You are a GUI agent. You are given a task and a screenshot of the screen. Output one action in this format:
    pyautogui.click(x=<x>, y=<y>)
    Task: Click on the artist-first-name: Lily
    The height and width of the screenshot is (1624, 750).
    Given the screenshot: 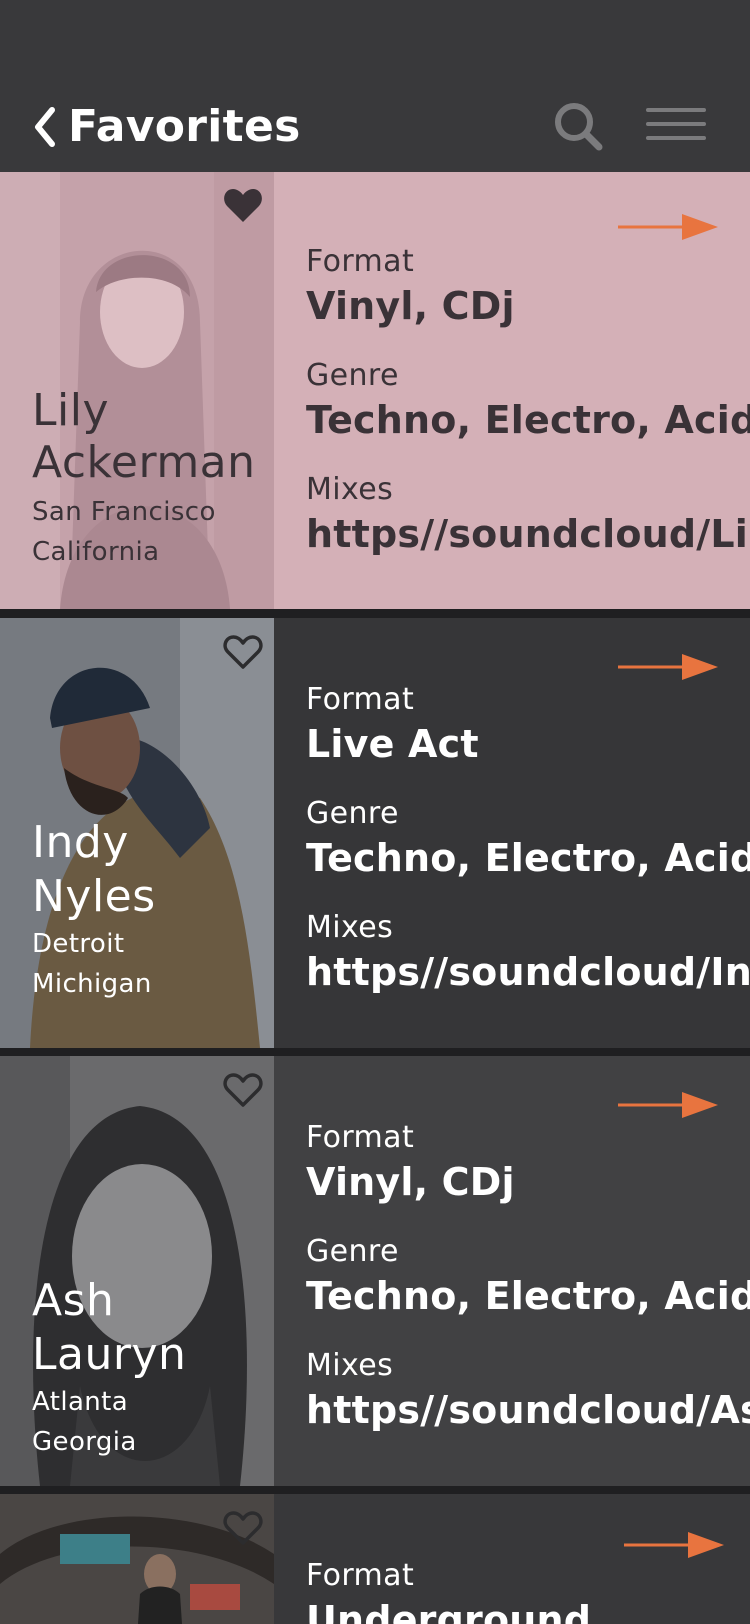 What is the action you would take?
    pyautogui.click(x=71, y=410)
    